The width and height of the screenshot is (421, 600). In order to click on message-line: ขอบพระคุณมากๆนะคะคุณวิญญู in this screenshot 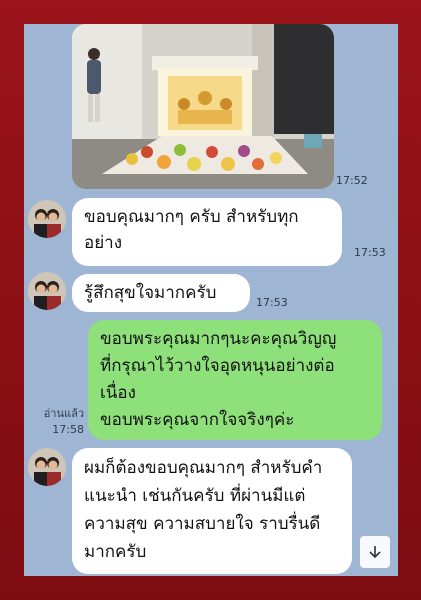, I will do `click(218, 339)`.